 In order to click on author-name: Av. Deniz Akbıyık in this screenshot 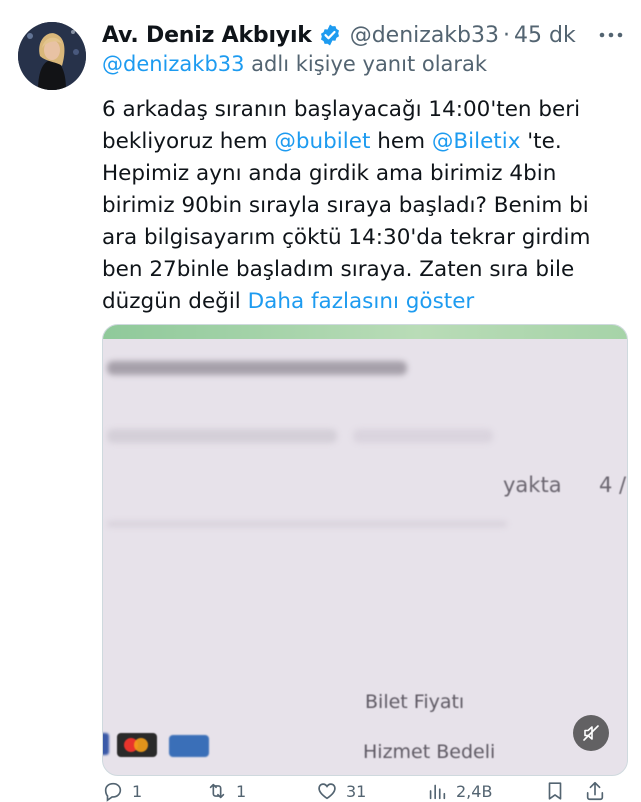, I will do `click(207, 35)`.